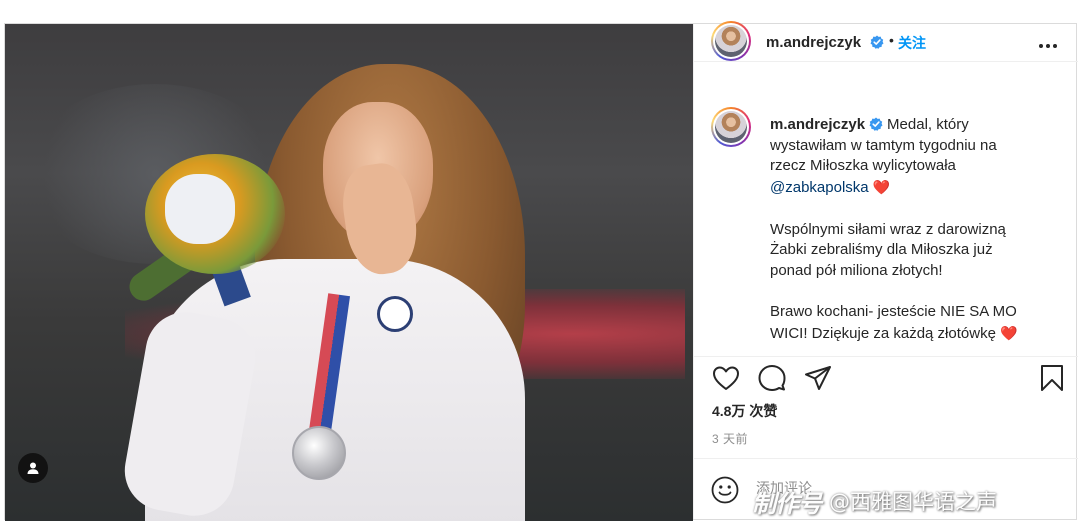 This screenshot has width=1080, height=524. I want to click on emoji-icon, so click(725, 490).